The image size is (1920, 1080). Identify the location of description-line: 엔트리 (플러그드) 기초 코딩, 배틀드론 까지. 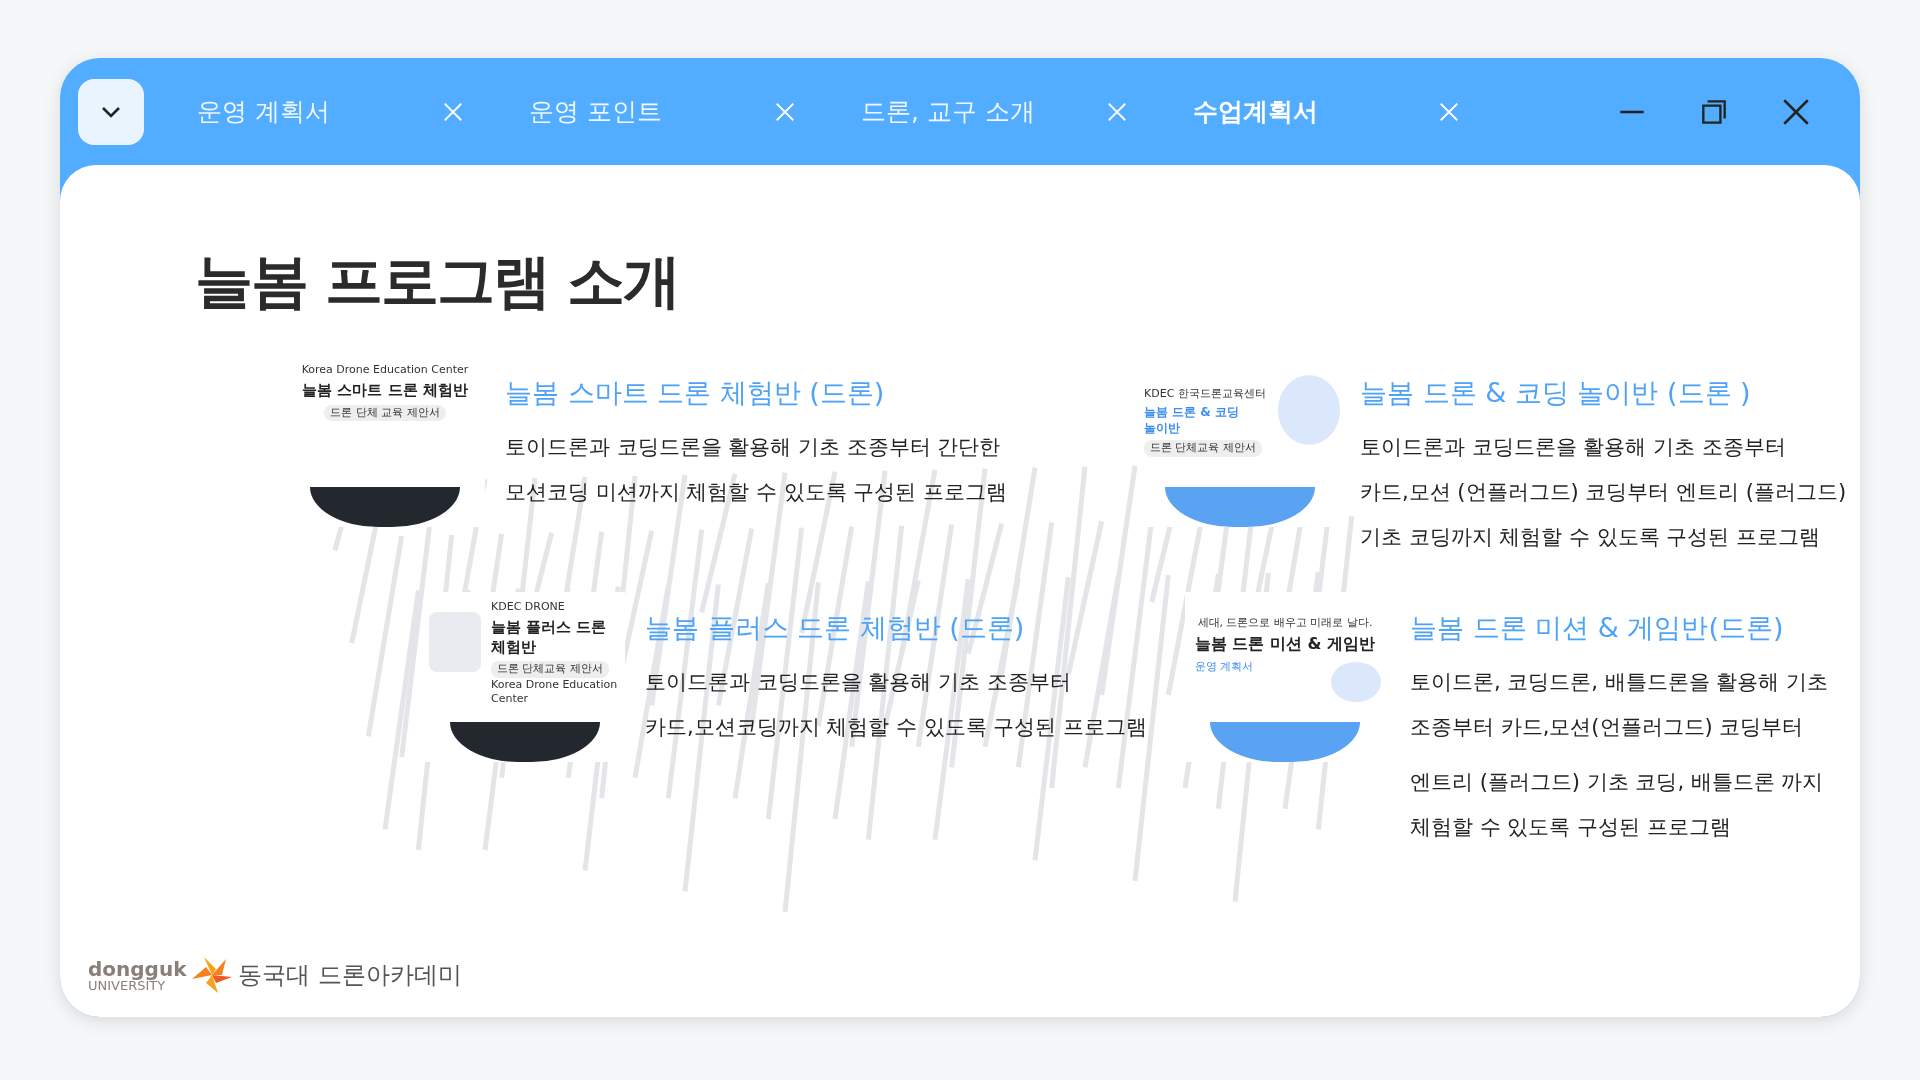
(1617, 782).